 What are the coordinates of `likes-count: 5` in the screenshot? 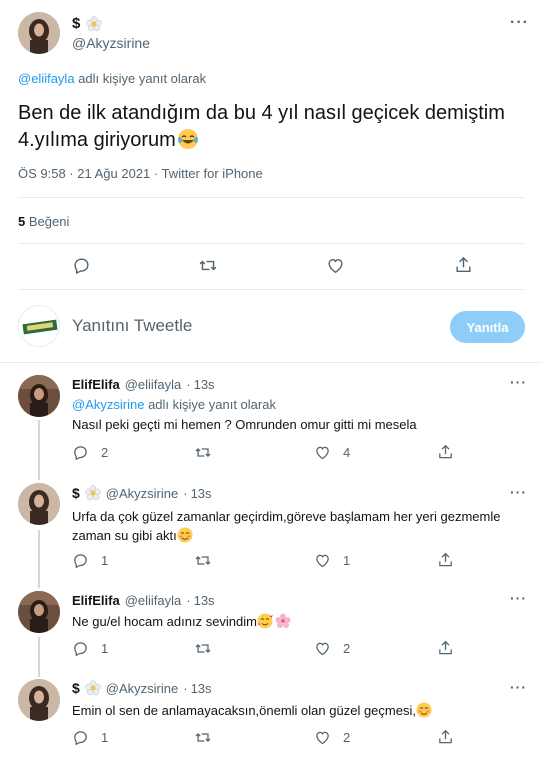 It's located at (22, 221).